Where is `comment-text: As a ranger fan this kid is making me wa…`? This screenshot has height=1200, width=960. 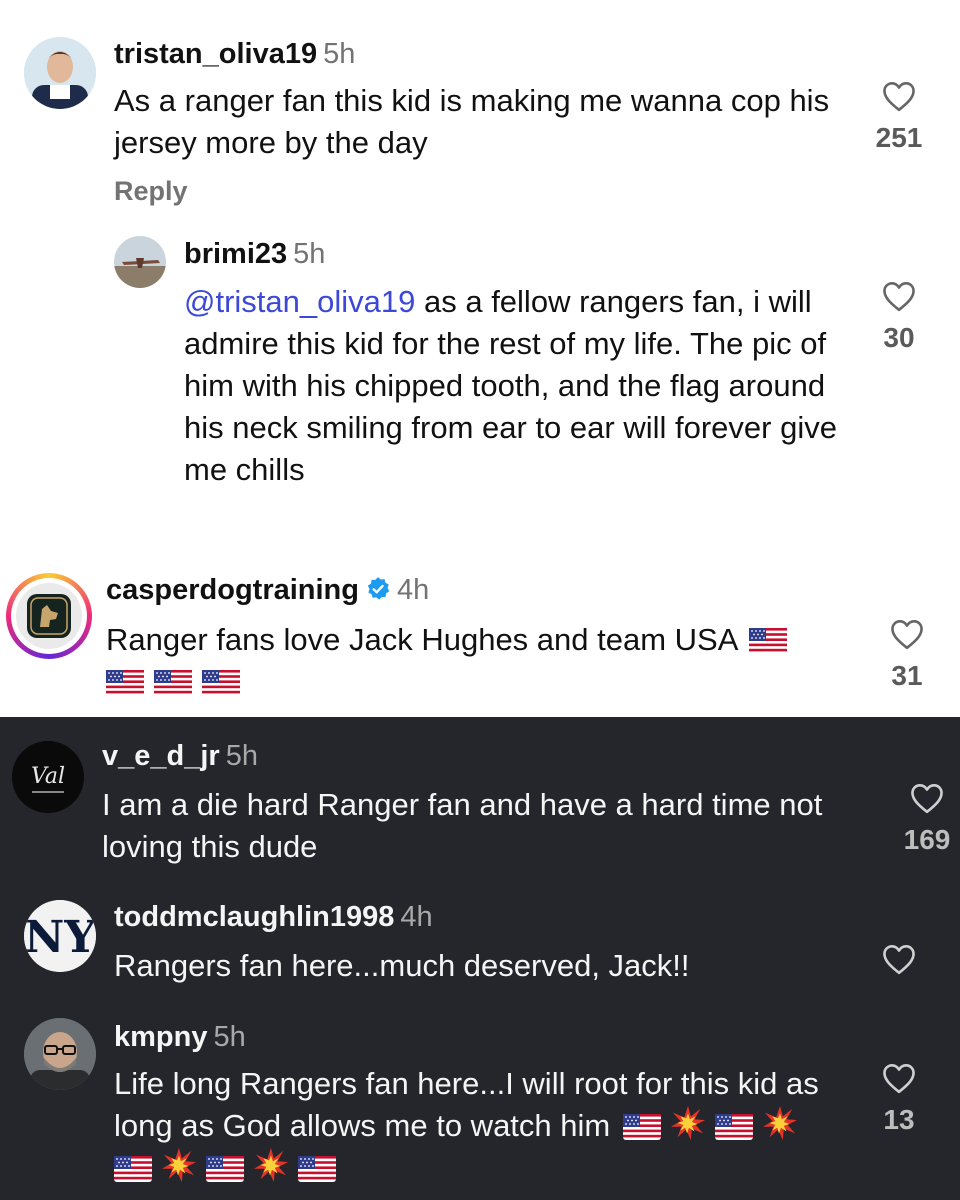 comment-text: As a ranger fan this kid is making me wa… is located at coordinates (472, 121).